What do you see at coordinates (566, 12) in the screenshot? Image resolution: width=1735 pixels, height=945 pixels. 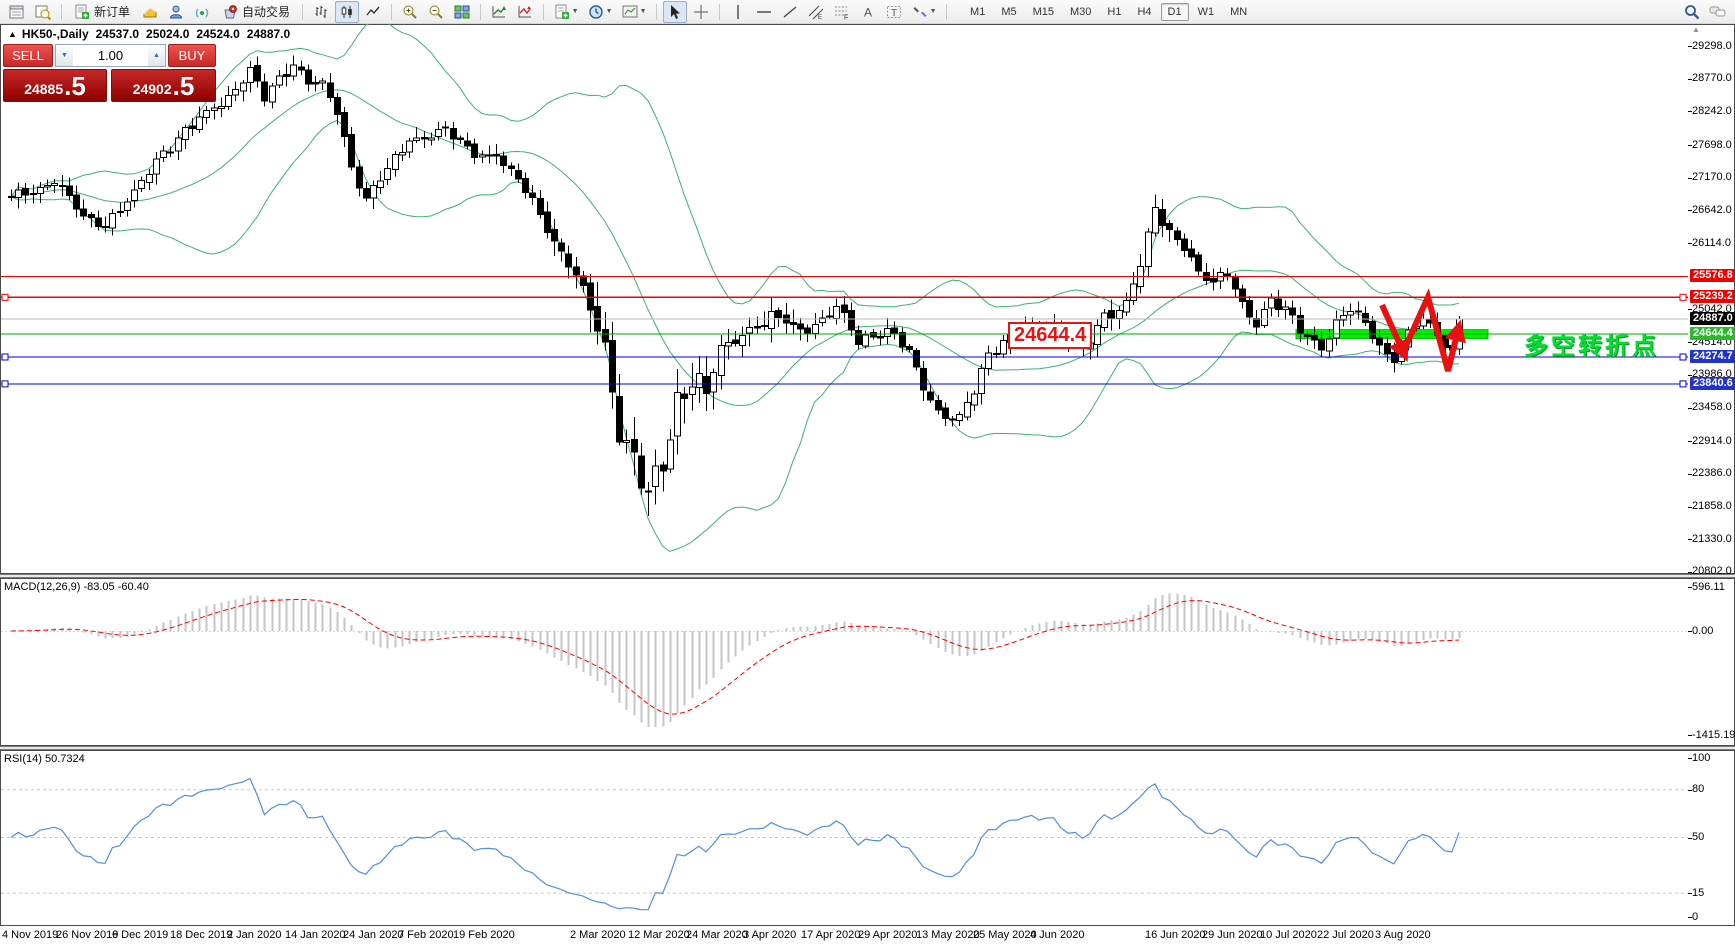 I see `add-indicator-dropdown: ▼` at bounding box center [566, 12].